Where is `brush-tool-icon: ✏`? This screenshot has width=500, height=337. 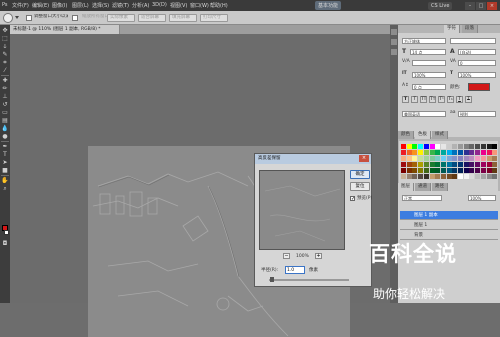 brush-tool-icon: ✏ is located at coordinates (5, 88).